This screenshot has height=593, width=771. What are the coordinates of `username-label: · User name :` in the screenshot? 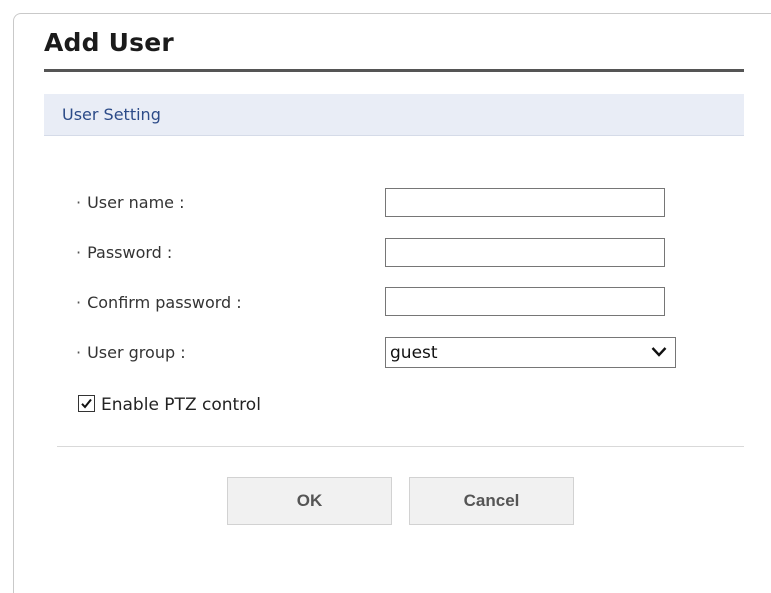 It's located at (130, 202).